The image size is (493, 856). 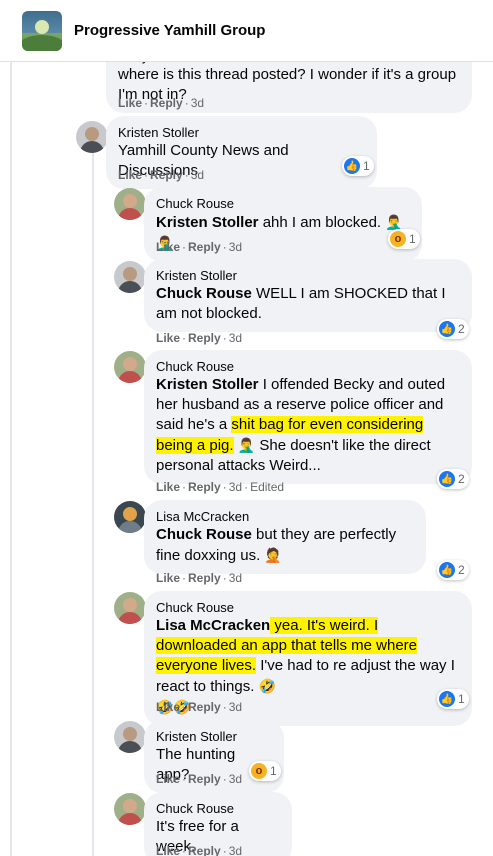 I want to click on comment-text: ahh I am blocked., so click(x=322, y=222).